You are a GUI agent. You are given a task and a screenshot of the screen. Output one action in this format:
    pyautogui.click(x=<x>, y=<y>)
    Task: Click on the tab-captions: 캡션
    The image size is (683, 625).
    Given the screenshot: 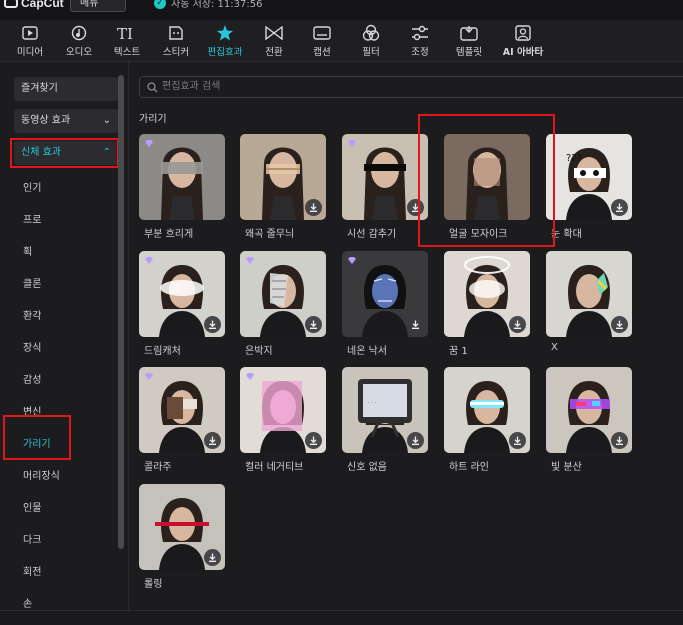 What is the action you would take?
    pyautogui.click(x=322, y=41)
    